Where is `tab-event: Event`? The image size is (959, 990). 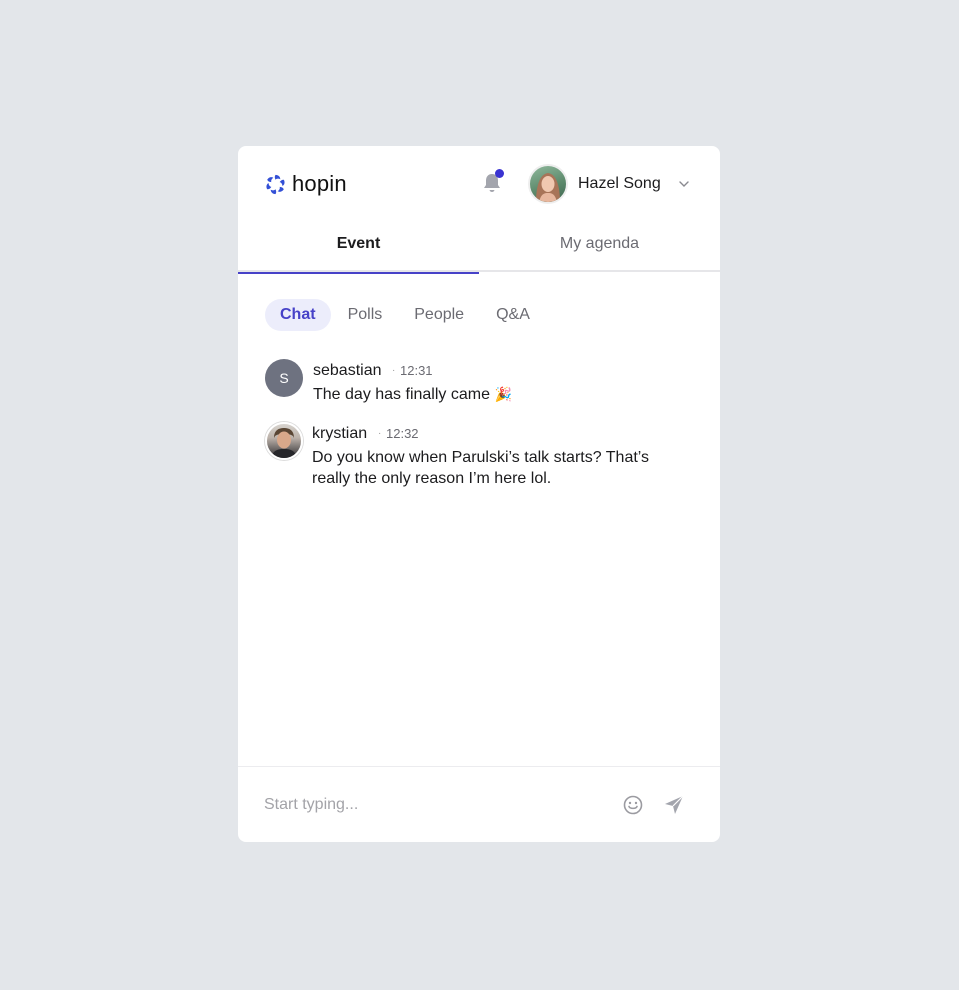 tab-event: Event is located at coordinates (358, 248).